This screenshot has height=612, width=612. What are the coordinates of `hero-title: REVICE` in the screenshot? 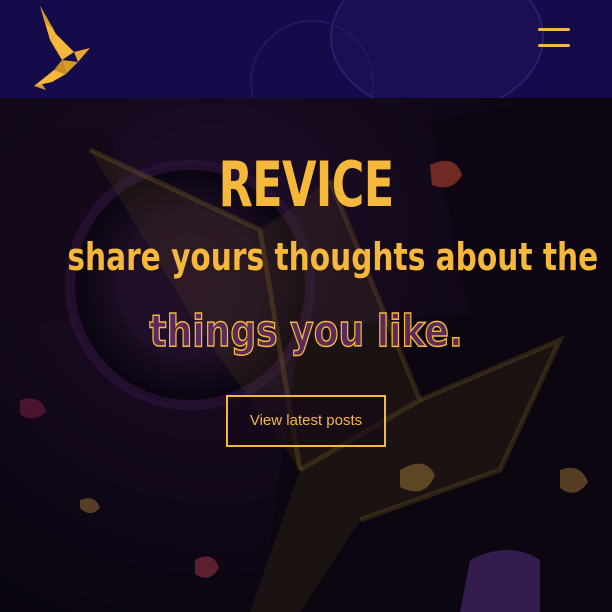 It's located at (306, 184).